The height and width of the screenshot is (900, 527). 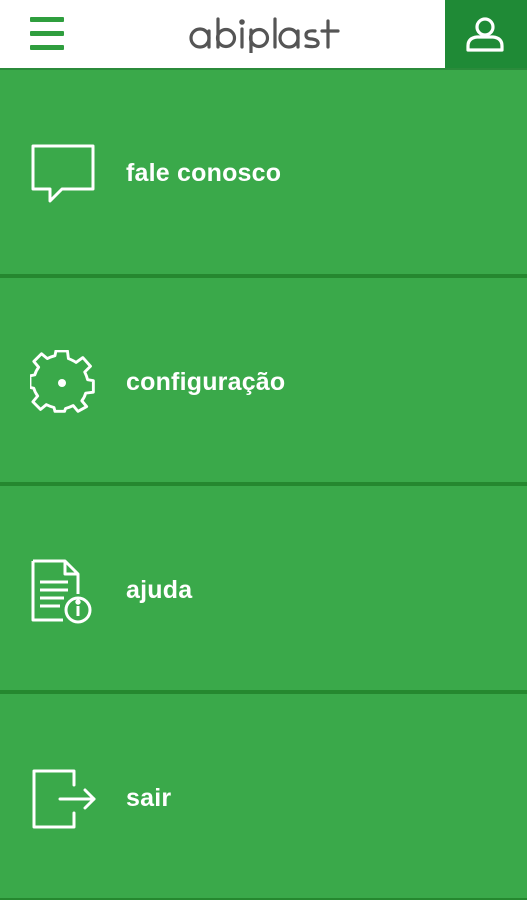 I want to click on chat-bubble-icon, so click(x=63, y=173).